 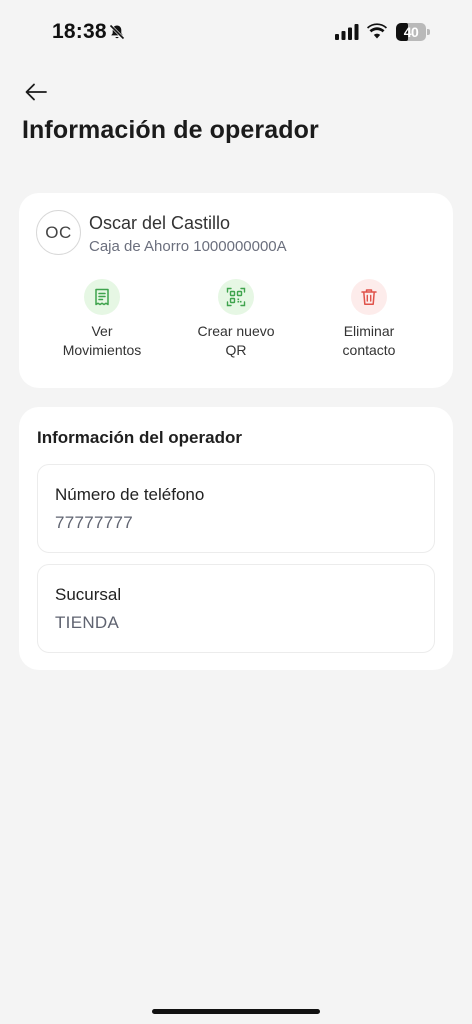 I want to click on contact-account: Caja de Ahorro 1000000000A, so click(x=188, y=246).